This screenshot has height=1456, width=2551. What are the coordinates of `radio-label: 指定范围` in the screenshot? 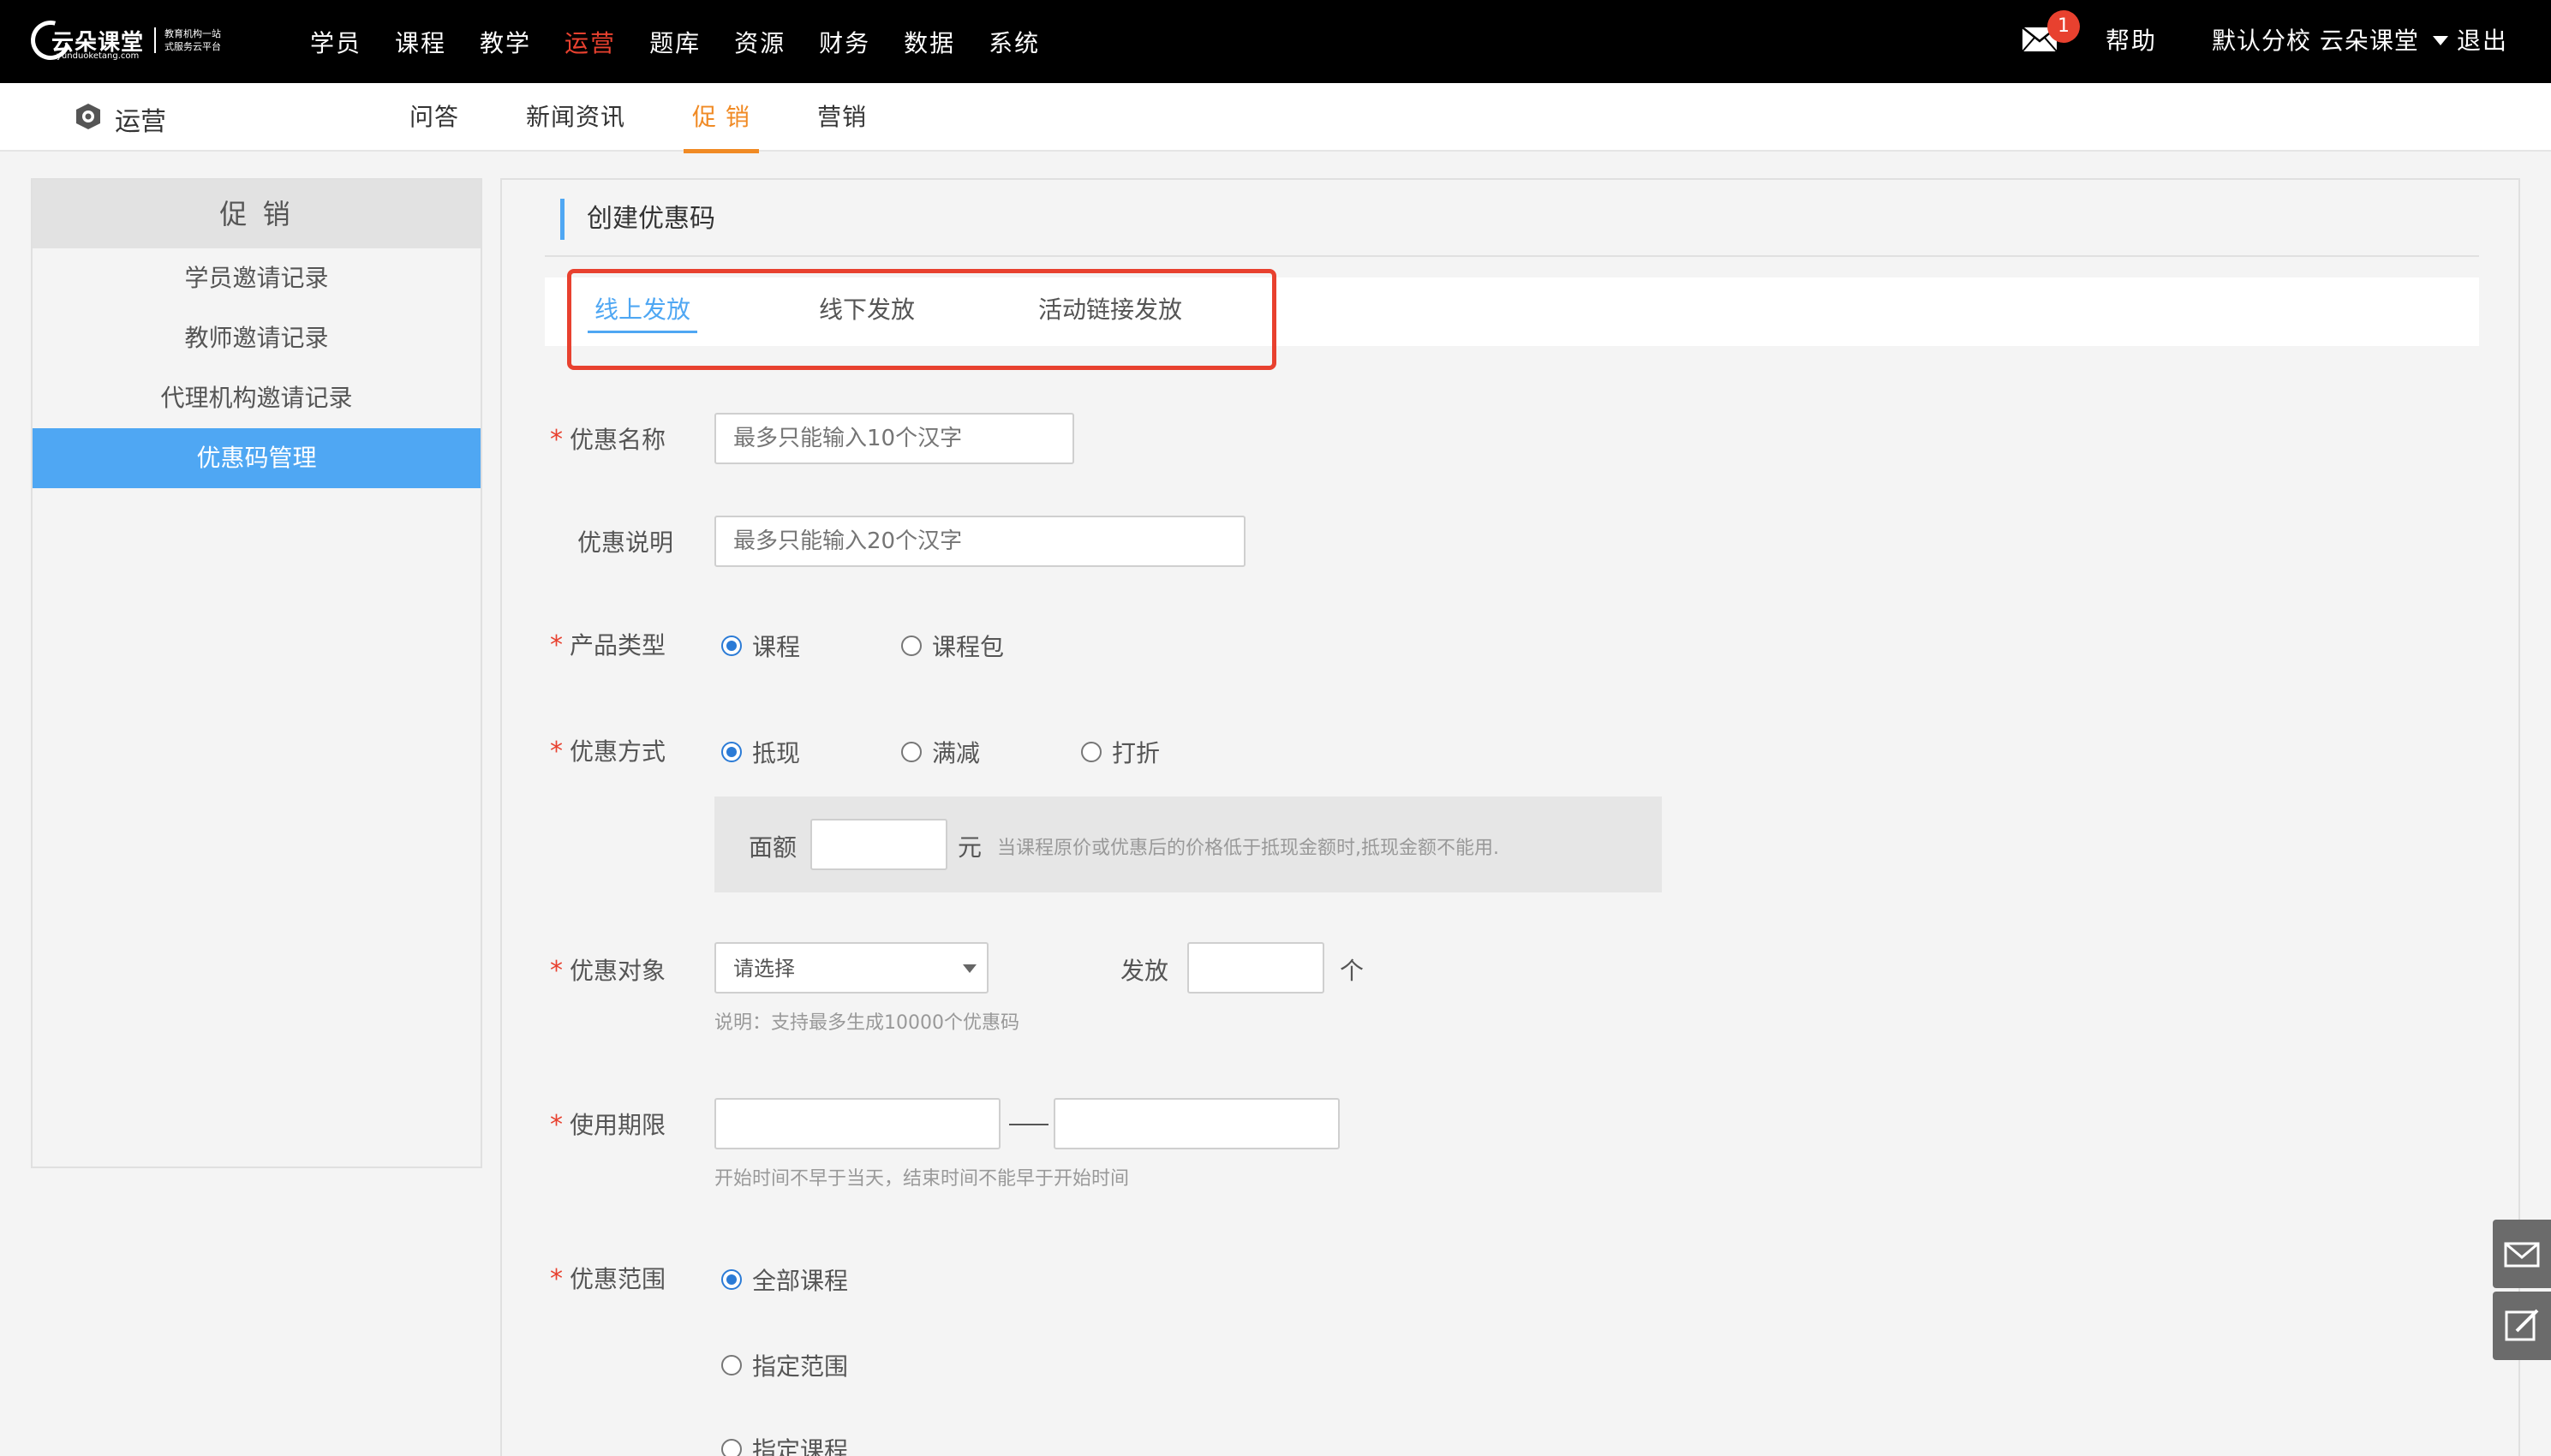 It's located at (800, 1367).